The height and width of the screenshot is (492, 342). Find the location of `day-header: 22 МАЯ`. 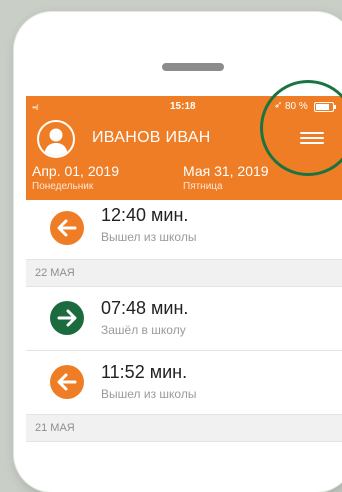

day-header: 22 МАЯ is located at coordinates (184, 273).